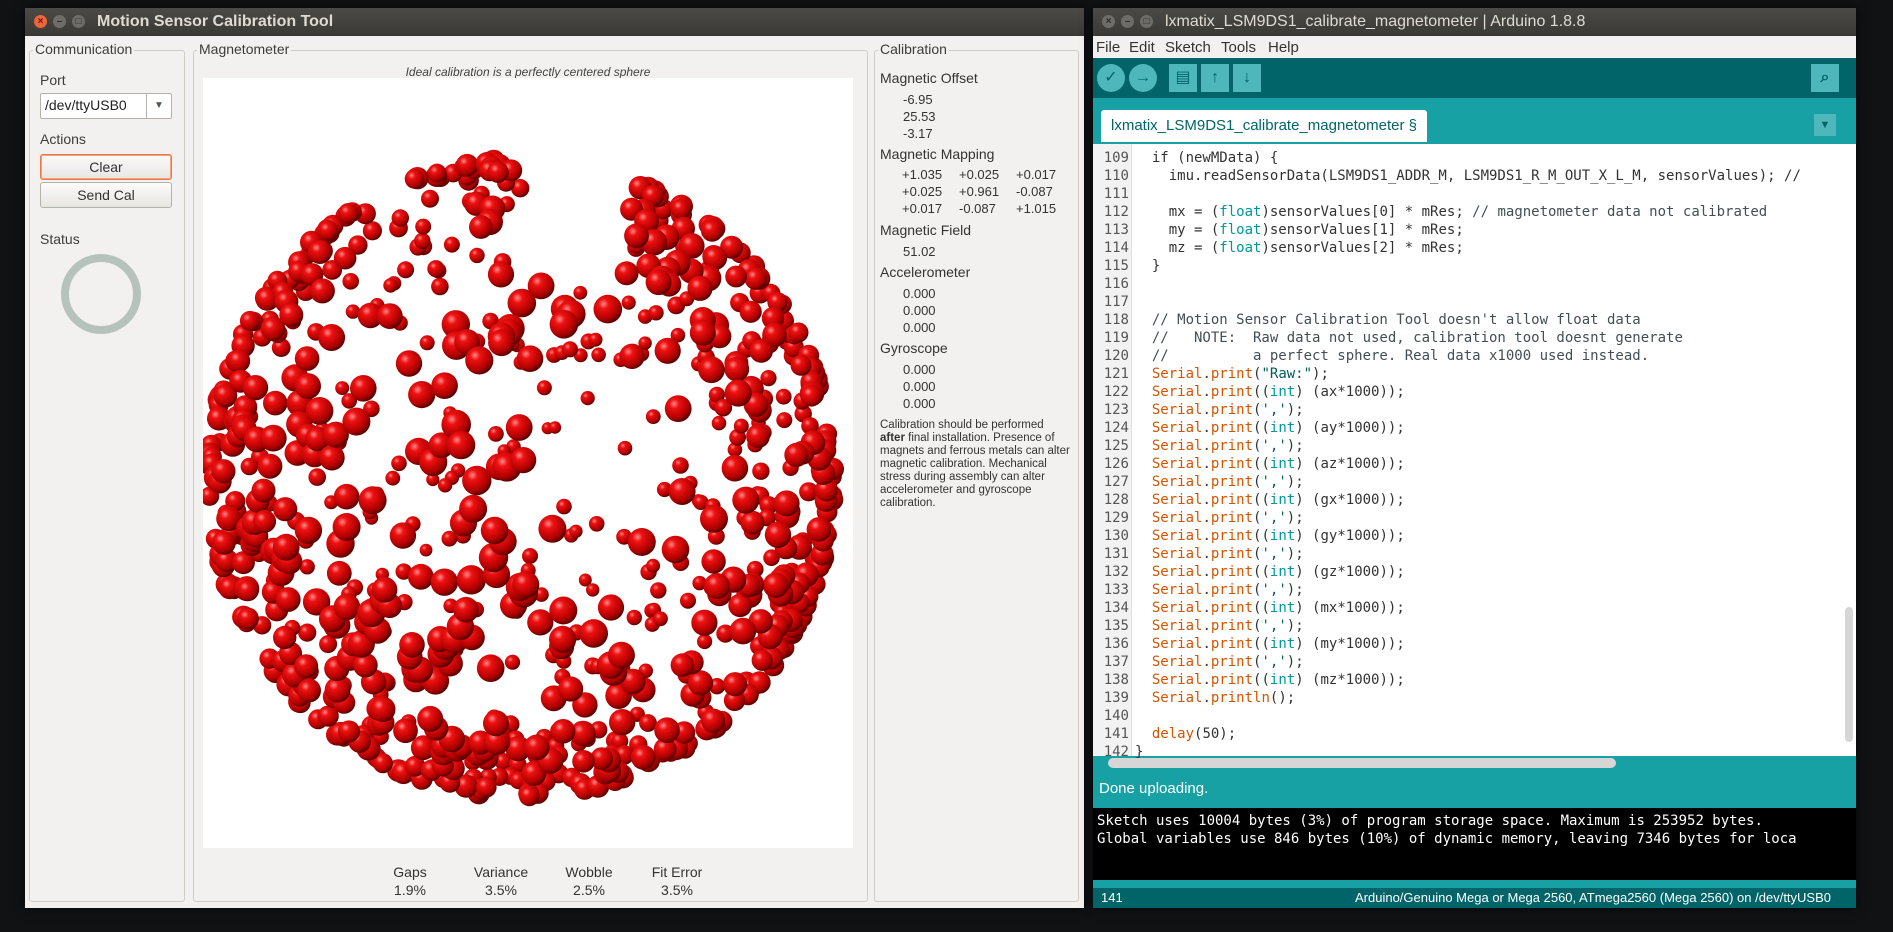 This screenshot has width=1893, height=932. Describe the element at coordinates (1111, 78) in the screenshot. I see `verify-icon: ✓` at that location.